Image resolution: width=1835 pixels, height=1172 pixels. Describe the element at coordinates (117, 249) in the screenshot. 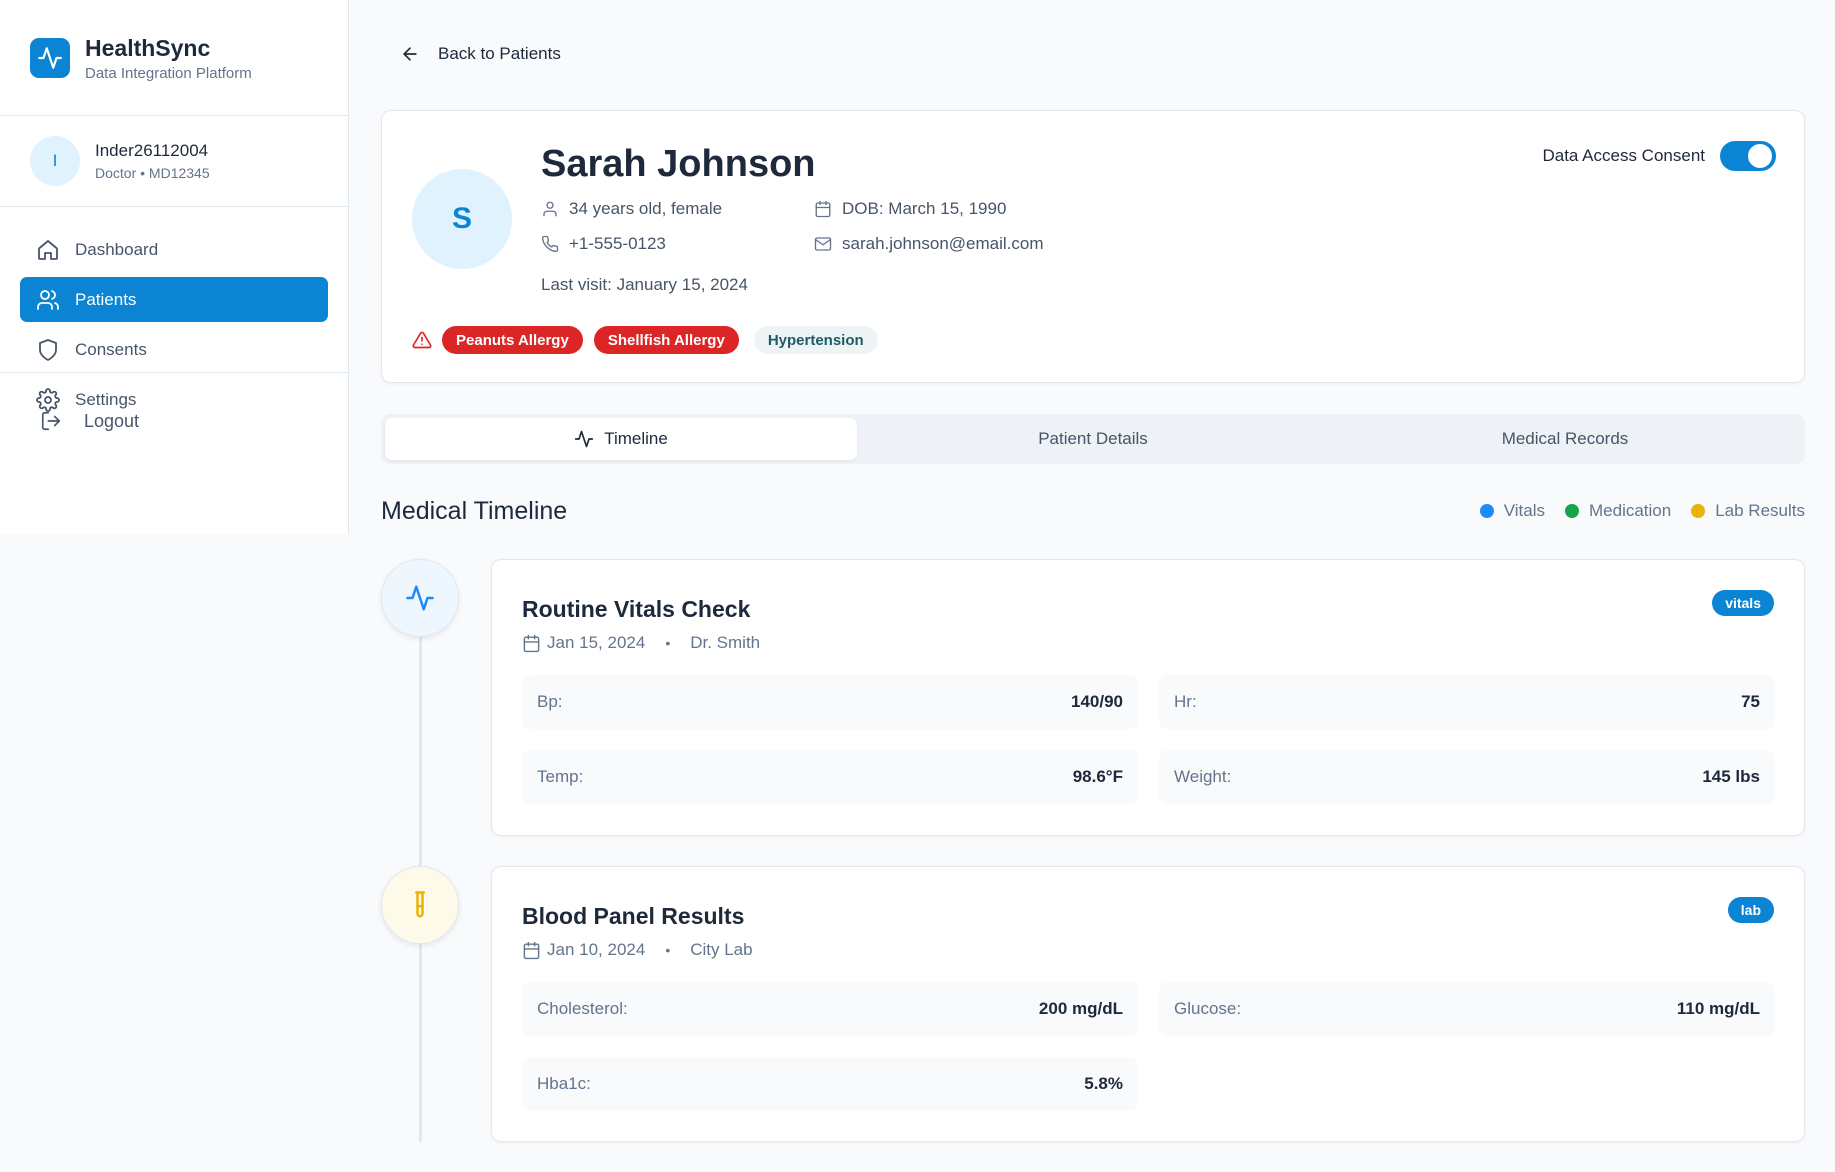

I see `sidebar-item-label: Dashboard` at that location.